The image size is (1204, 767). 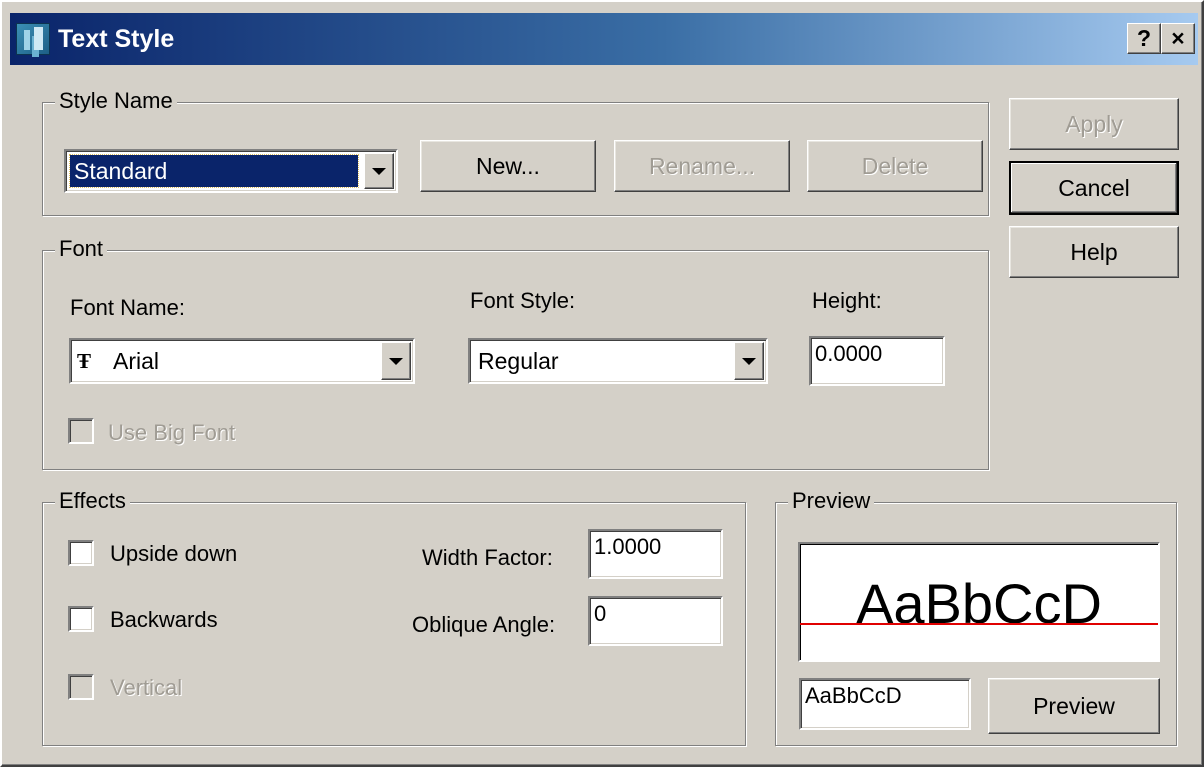 I want to click on style-name-group-label: Style Name, so click(x=116, y=101).